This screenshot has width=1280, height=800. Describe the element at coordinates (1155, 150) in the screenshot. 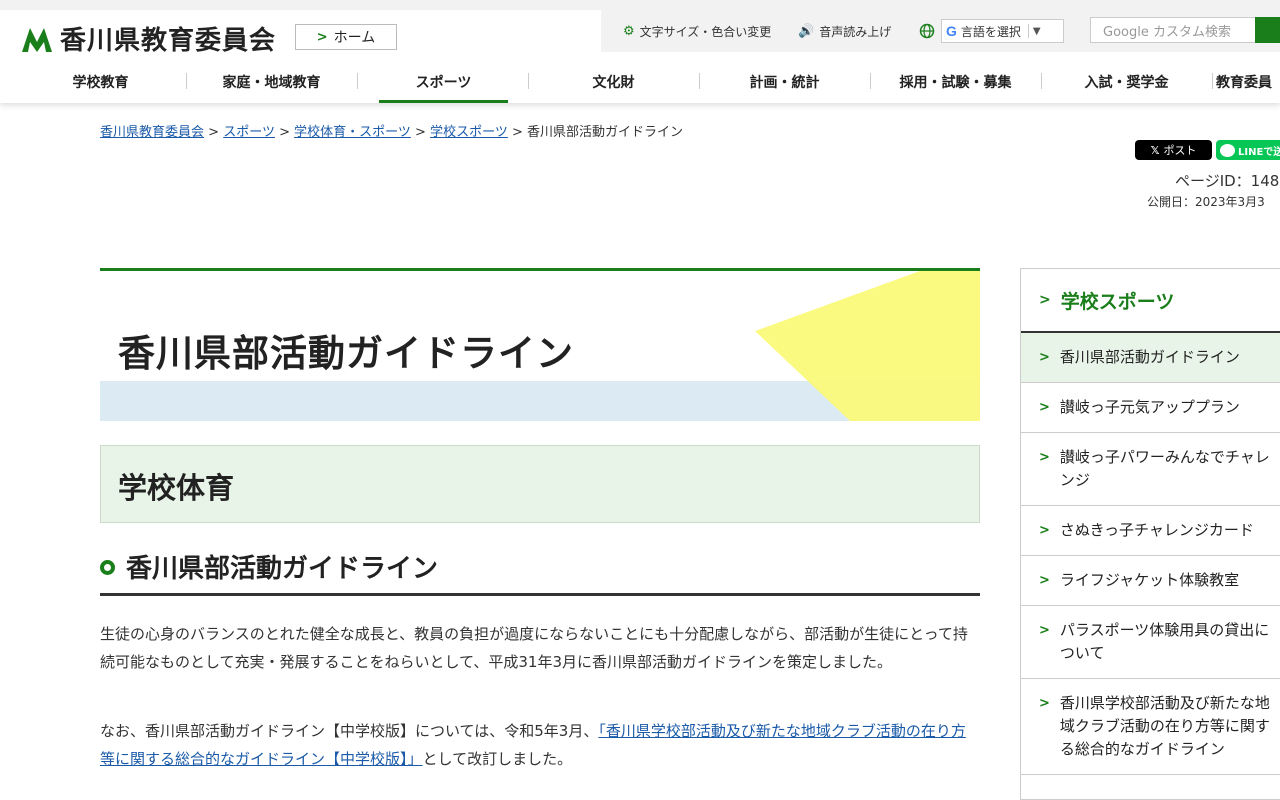

I see `x-logo-icon: 𝕏` at that location.